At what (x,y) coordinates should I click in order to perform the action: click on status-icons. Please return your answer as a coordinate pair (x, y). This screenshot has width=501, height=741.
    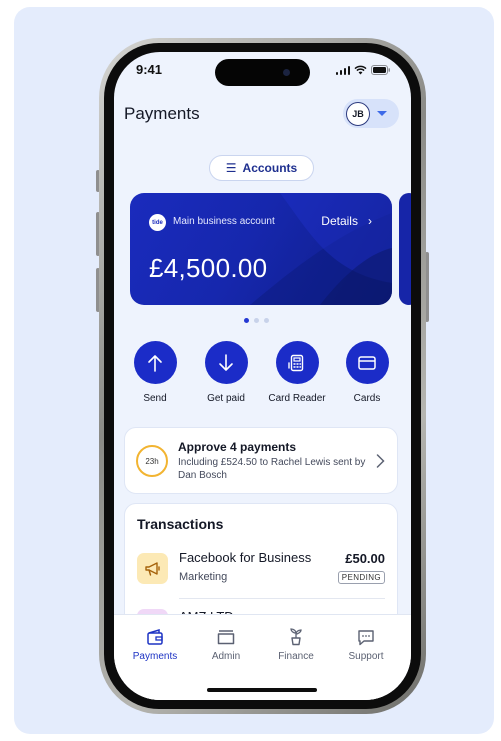
    Looking at the image, I should click on (363, 70).